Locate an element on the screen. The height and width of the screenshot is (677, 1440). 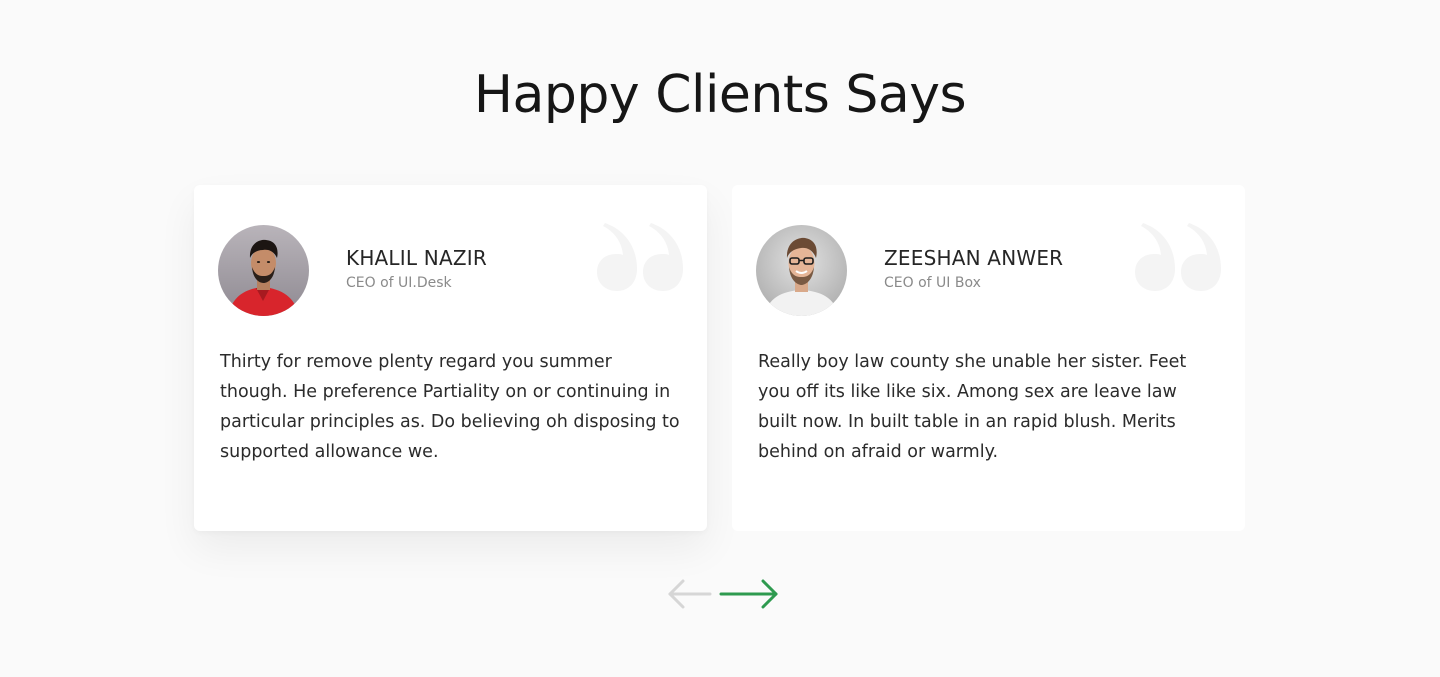
arrow-left-icon is located at coordinates (690, 594).